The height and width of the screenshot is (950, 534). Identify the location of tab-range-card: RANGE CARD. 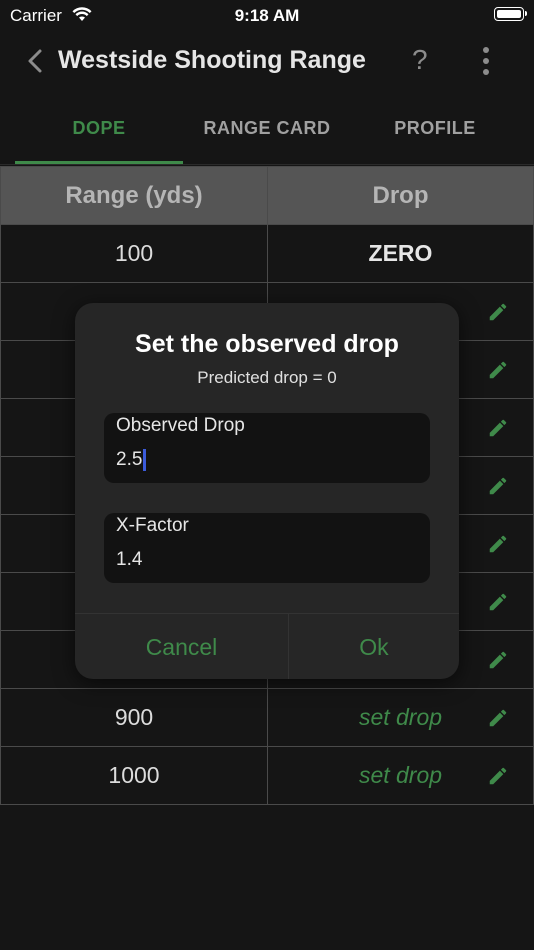
(267, 132).